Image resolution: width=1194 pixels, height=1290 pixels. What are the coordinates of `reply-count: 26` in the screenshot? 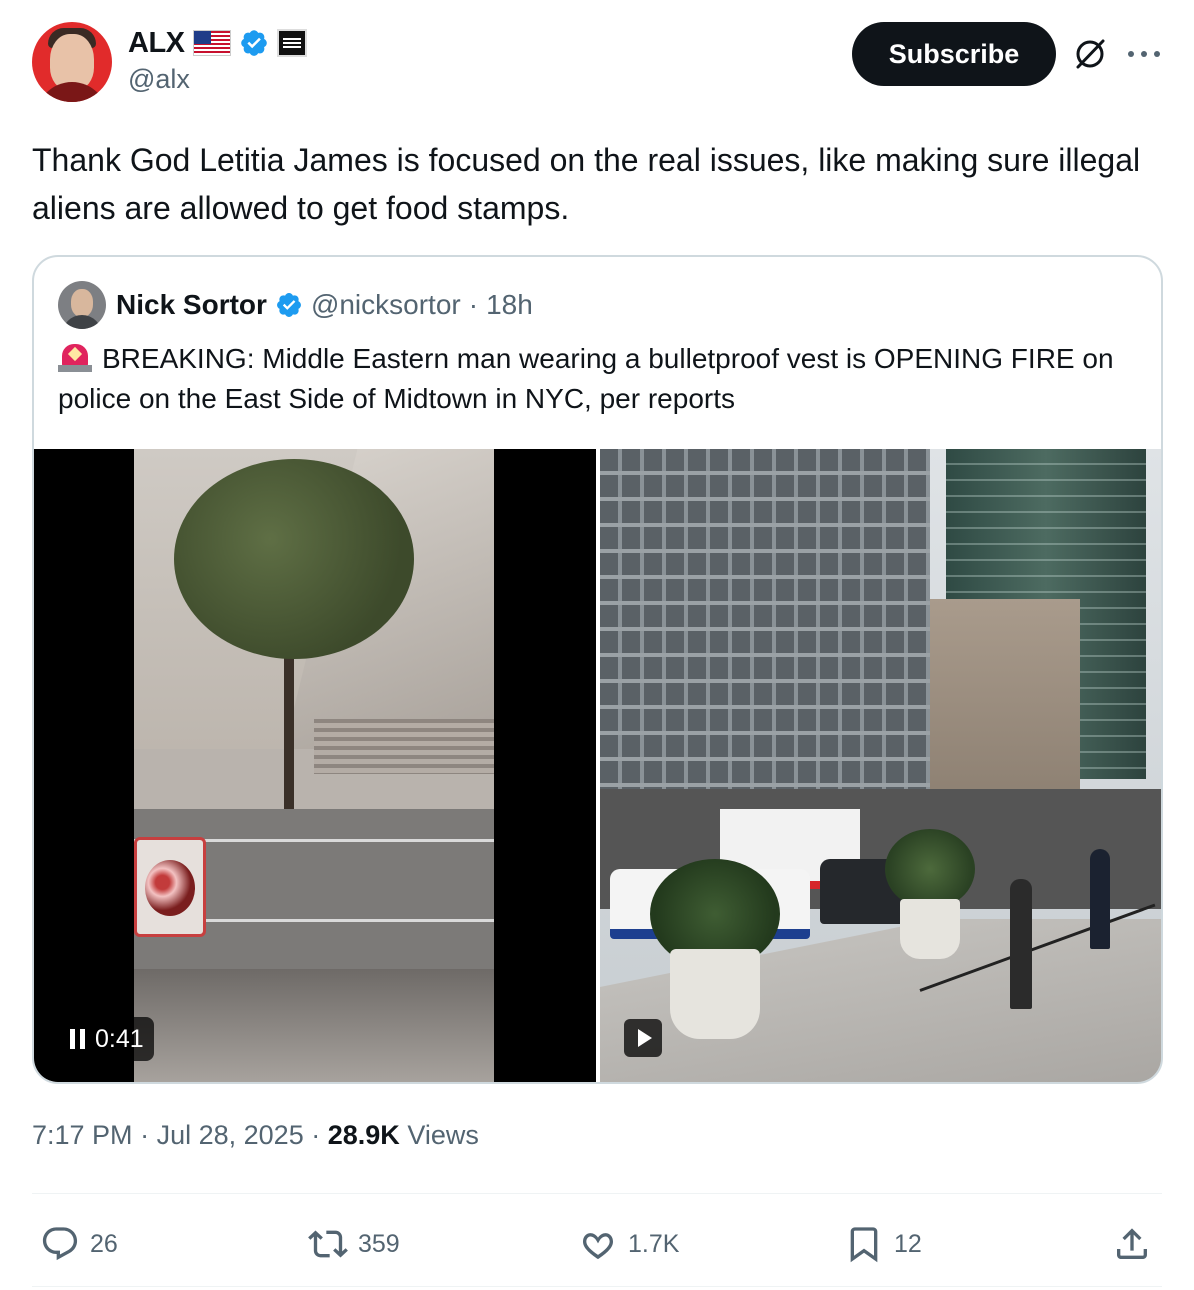 It's located at (104, 1243).